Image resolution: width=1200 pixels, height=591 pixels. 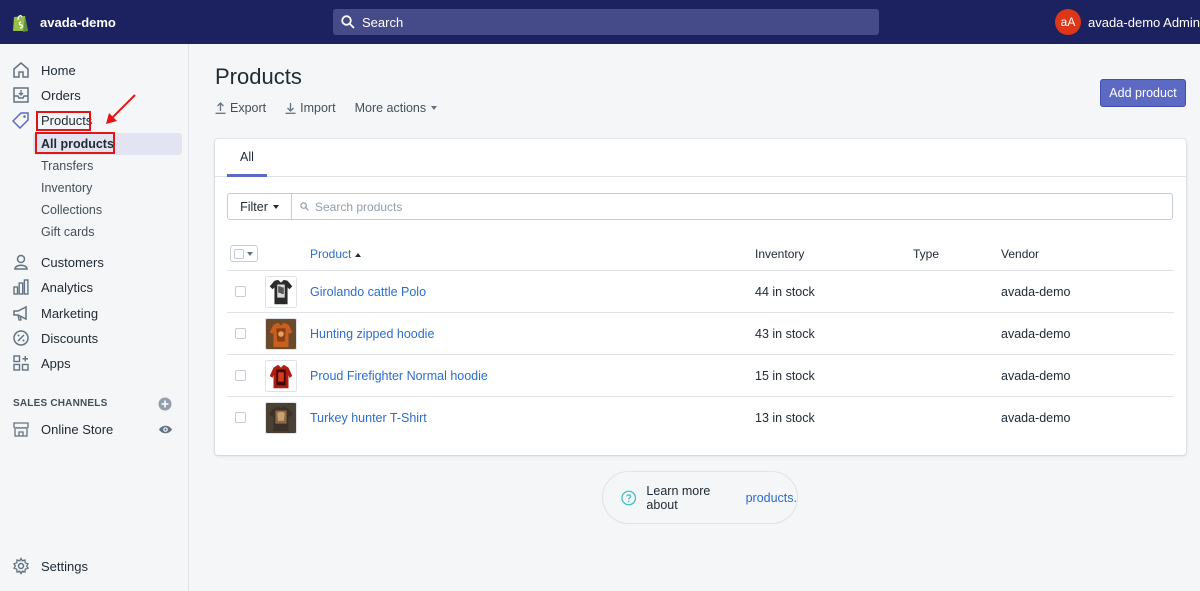 What do you see at coordinates (399, 376) in the screenshot?
I see `product-name-link: Proud Firefighter Normal hoodie` at bounding box center [399, 376].